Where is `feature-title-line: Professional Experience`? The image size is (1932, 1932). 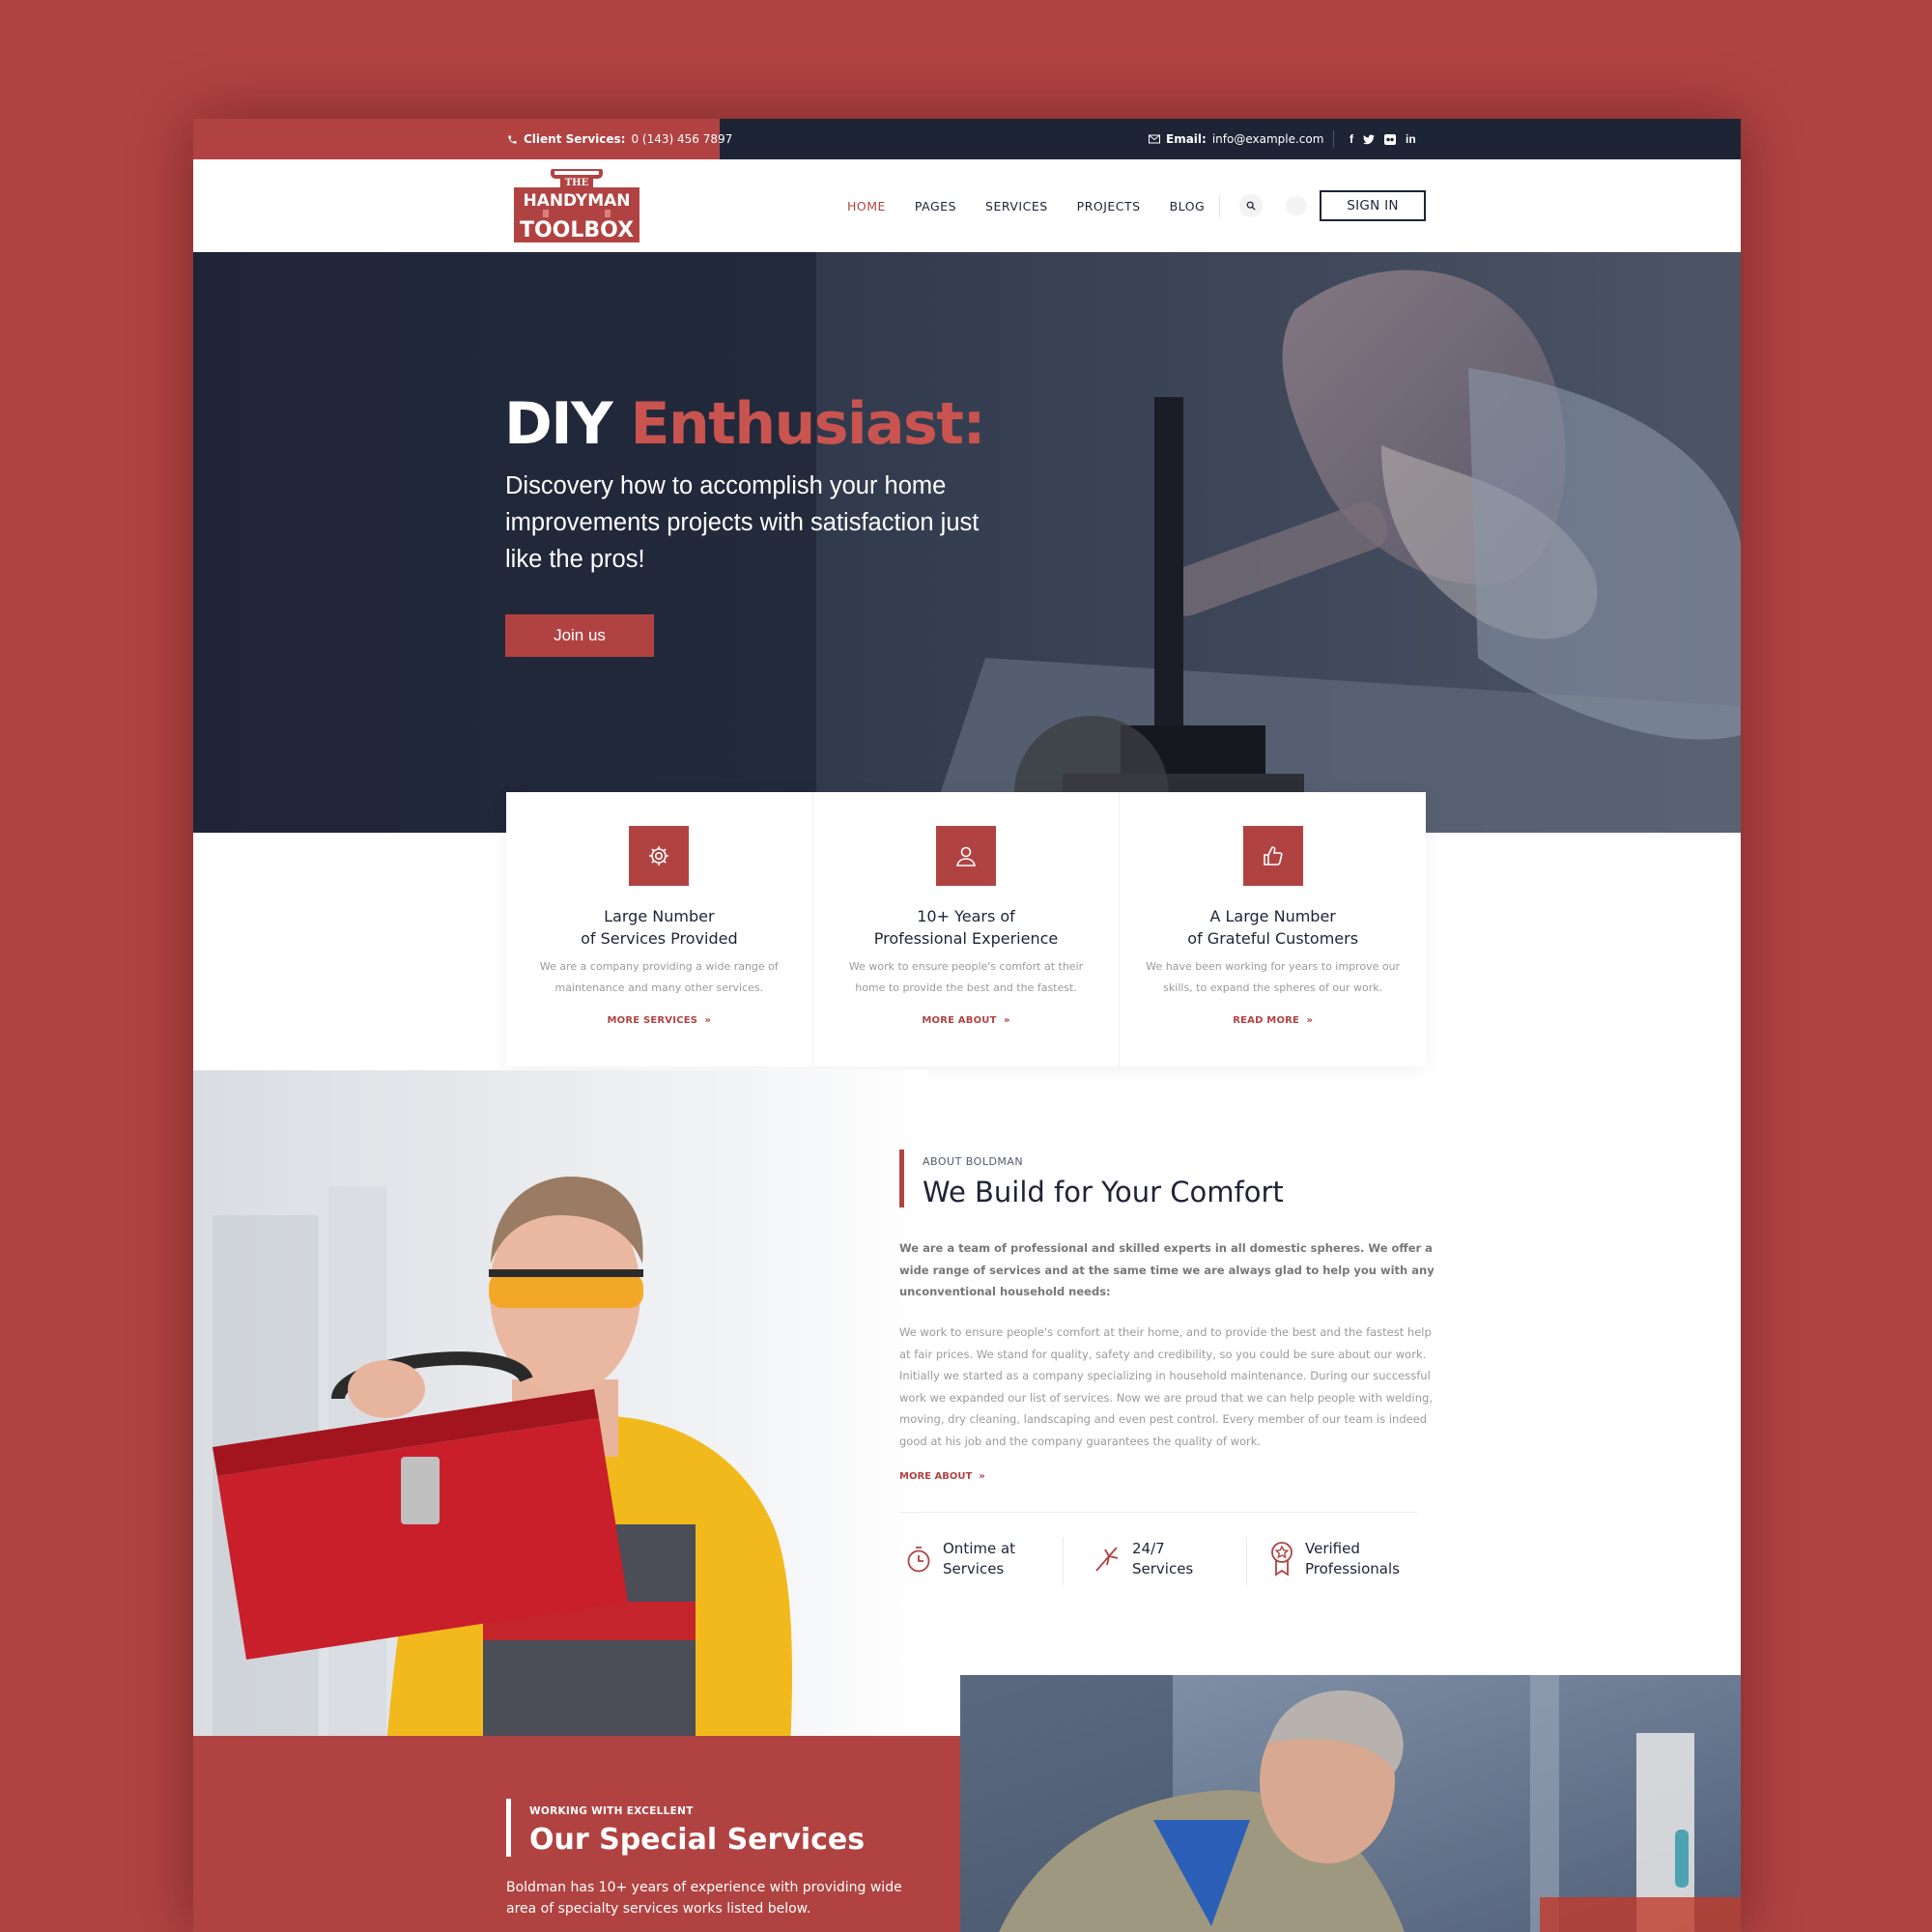
feature-title-line: Professional Experience is located at coordinates (966, 938).